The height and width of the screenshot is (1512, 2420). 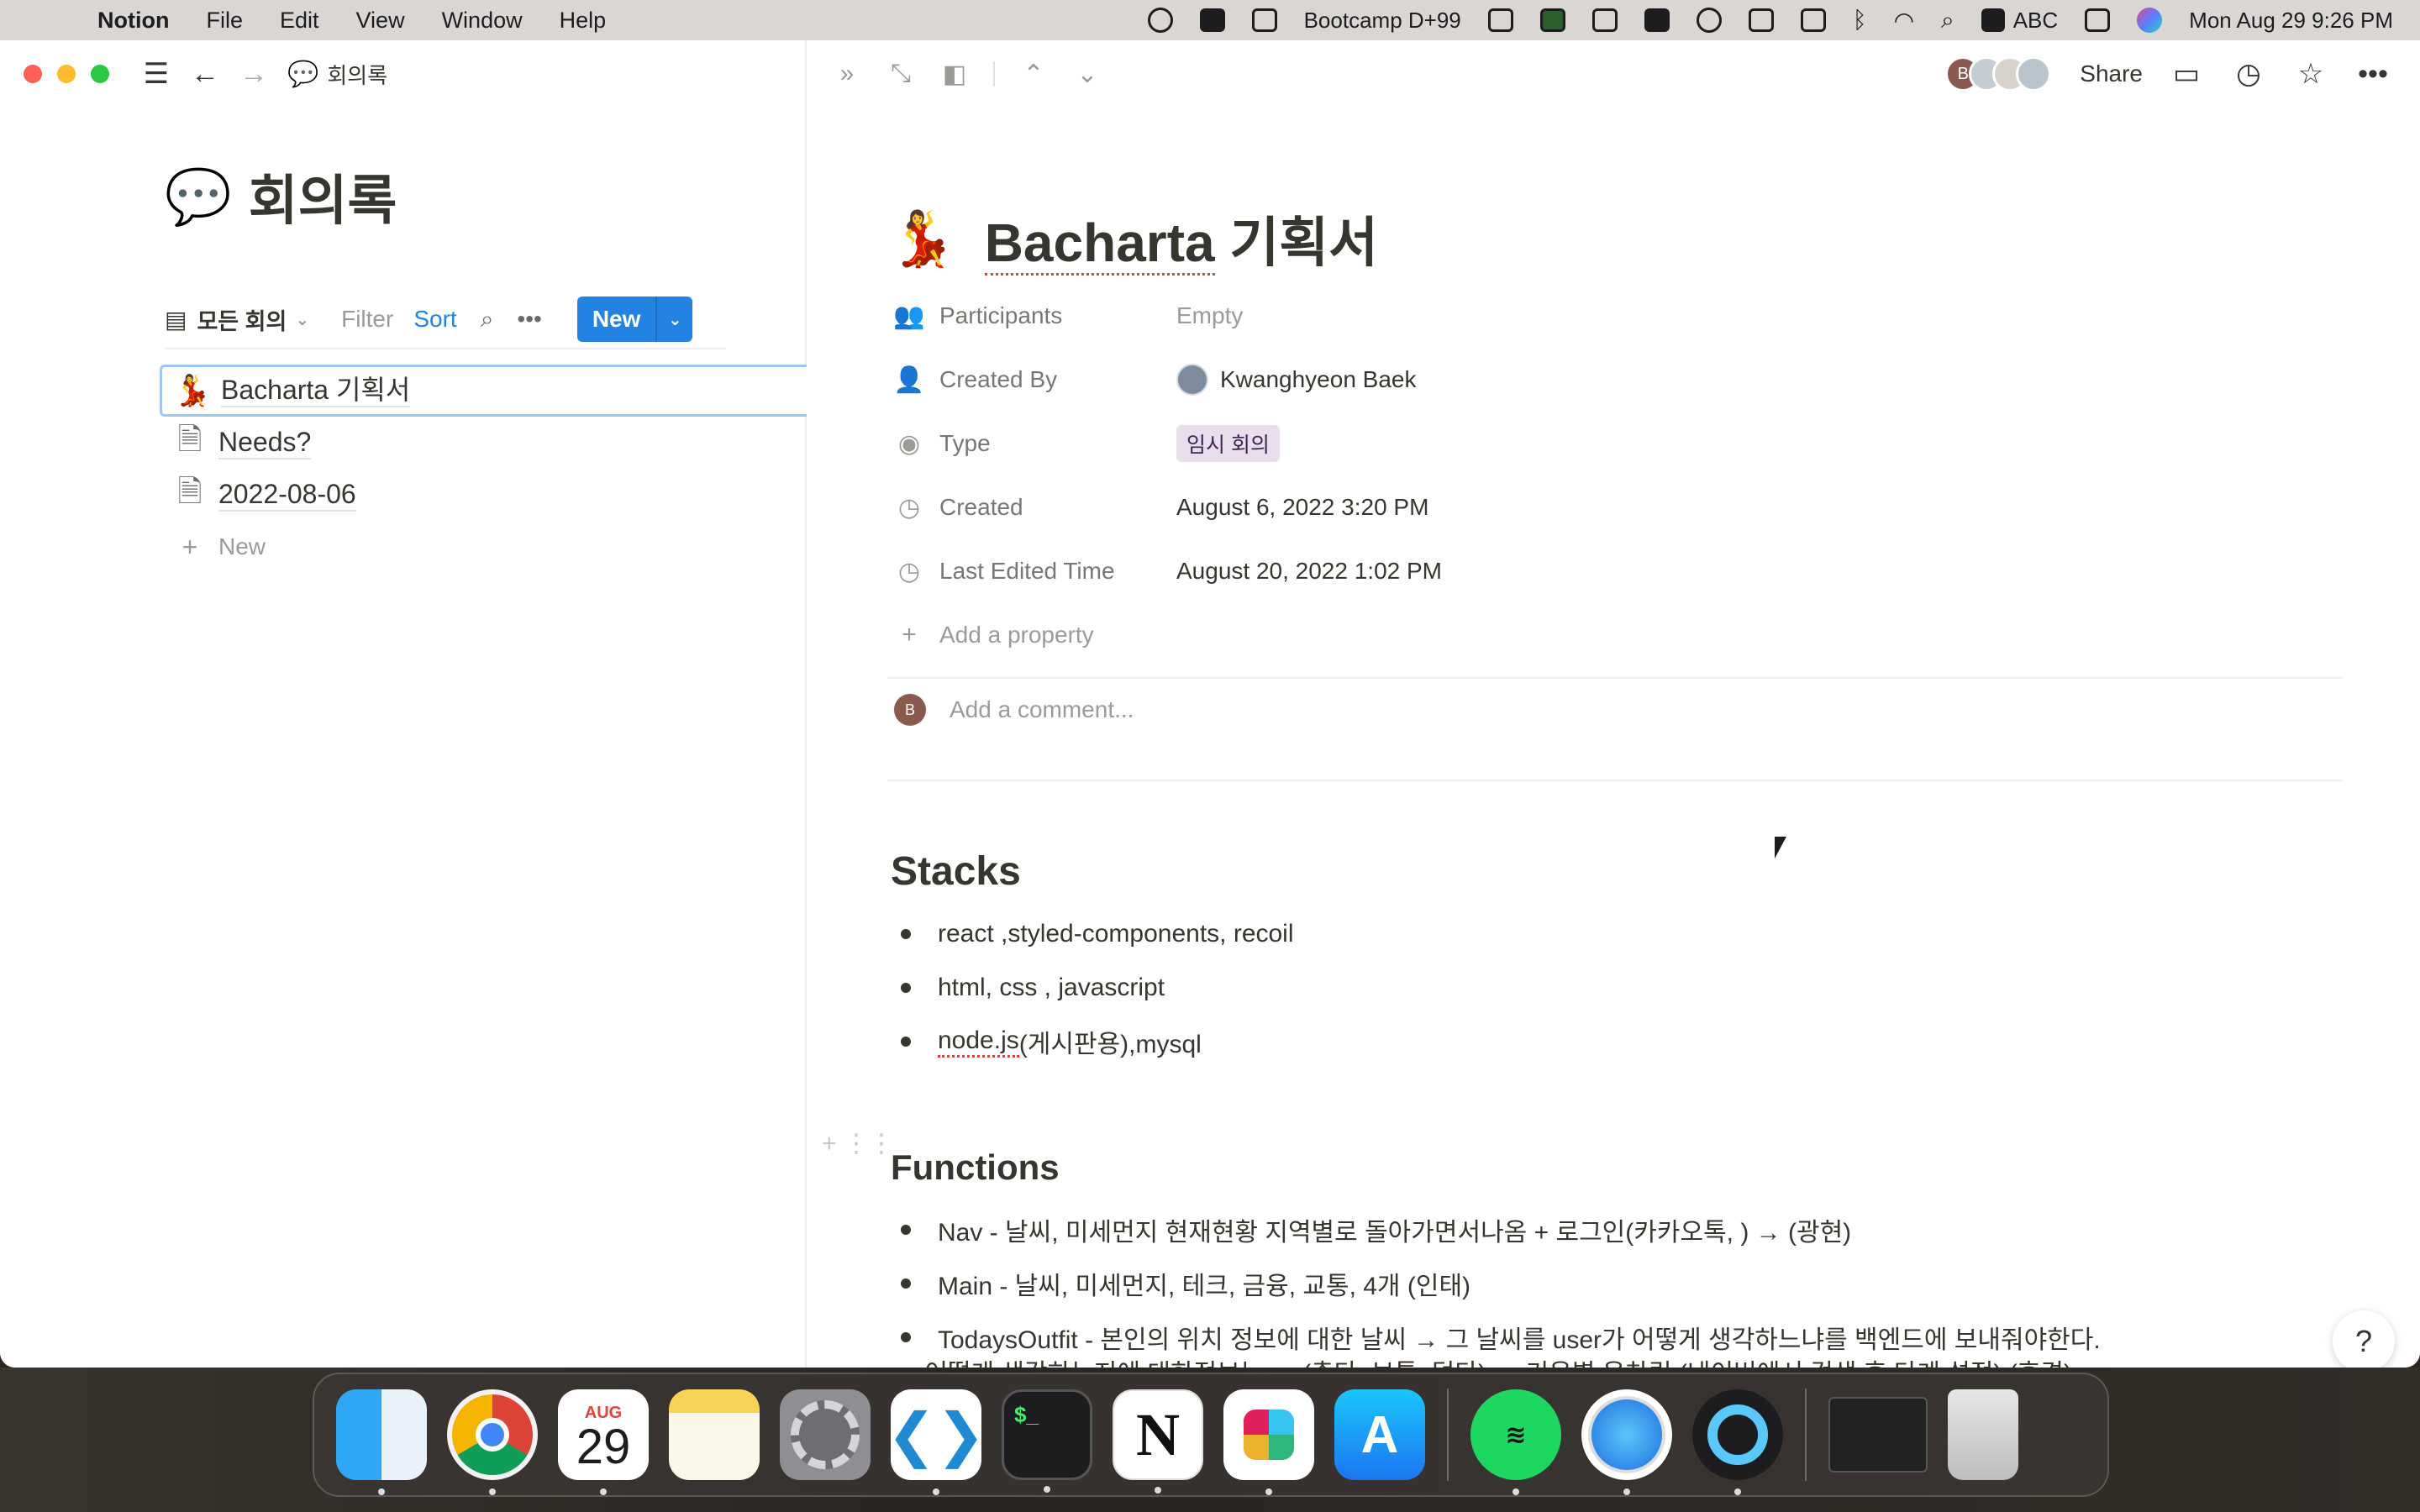 What do you see at coordinates (2364, 1339) in the screenshot?
I see `help-button: ?` at bounding box center [2364, 1339].